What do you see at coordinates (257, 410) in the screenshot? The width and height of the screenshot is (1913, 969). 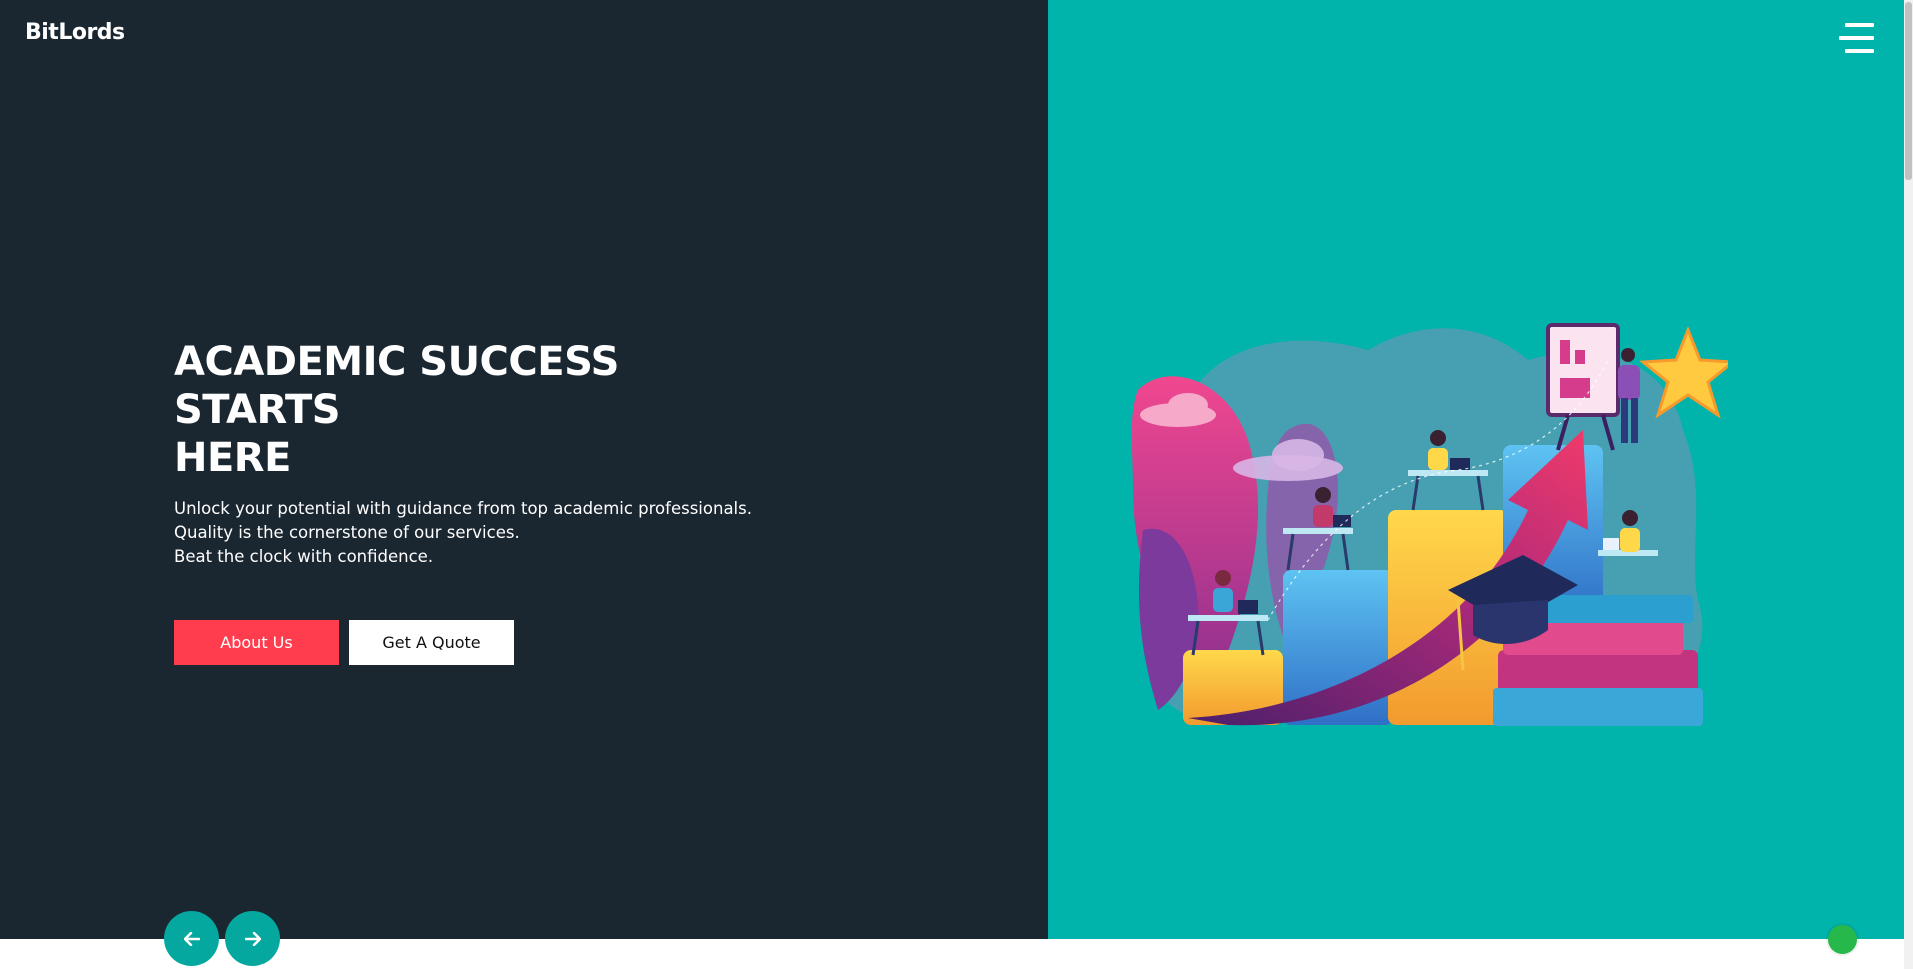 I see `hero-title-line: STARTS` at bounding box center [257, 410].